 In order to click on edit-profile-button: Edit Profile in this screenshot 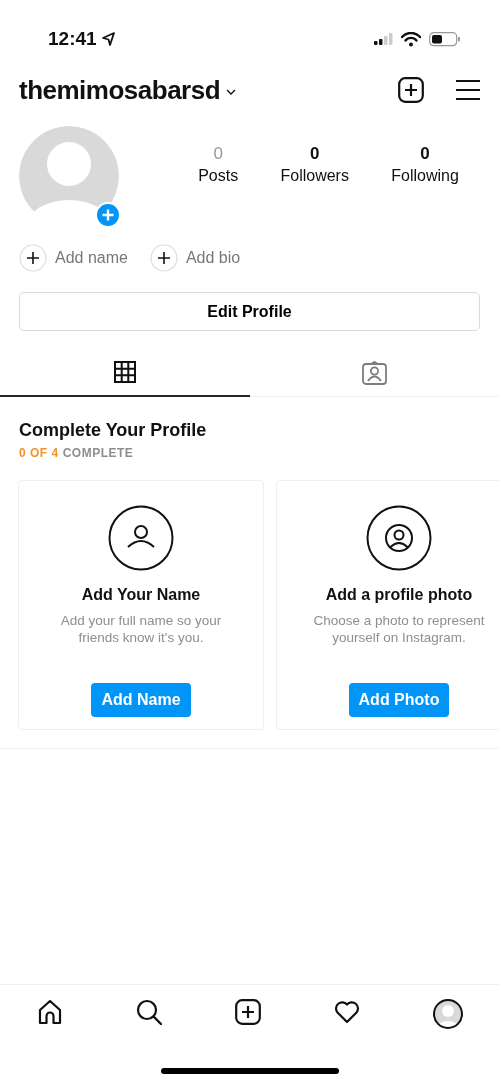, I will do `click(249, 311)`.